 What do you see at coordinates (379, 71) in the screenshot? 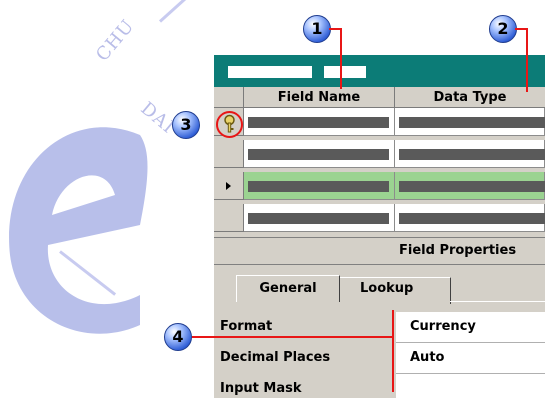
I see `window-titlebar` at bounding box center [379, 71].